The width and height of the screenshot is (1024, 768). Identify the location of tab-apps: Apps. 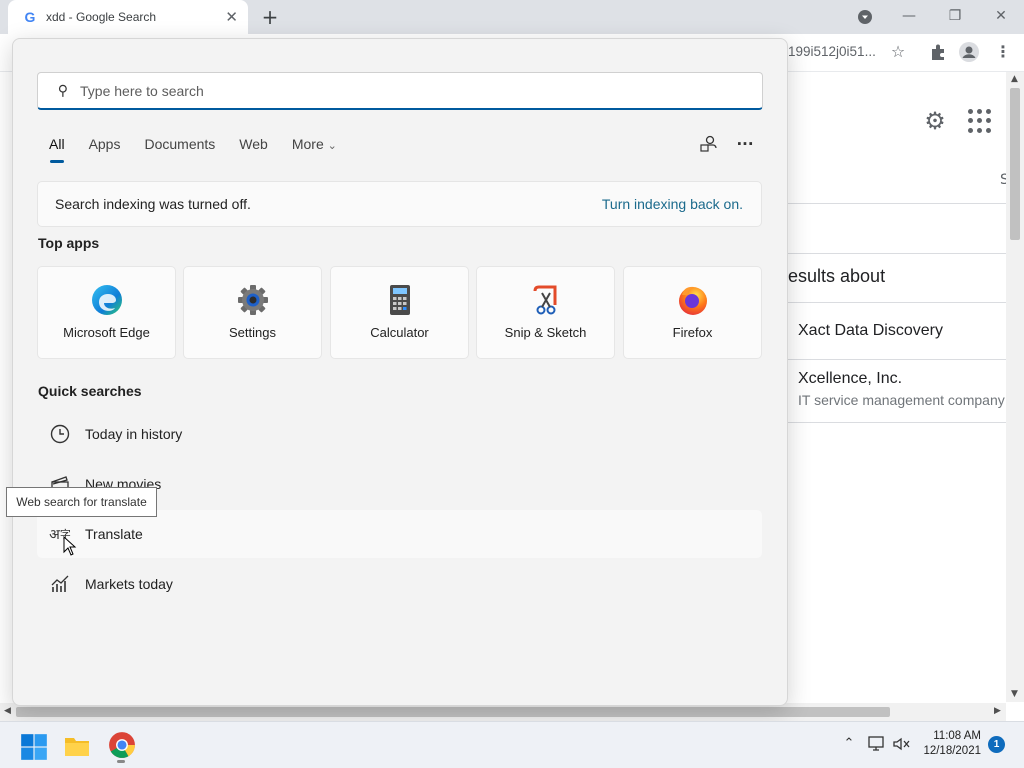
(105, 144).